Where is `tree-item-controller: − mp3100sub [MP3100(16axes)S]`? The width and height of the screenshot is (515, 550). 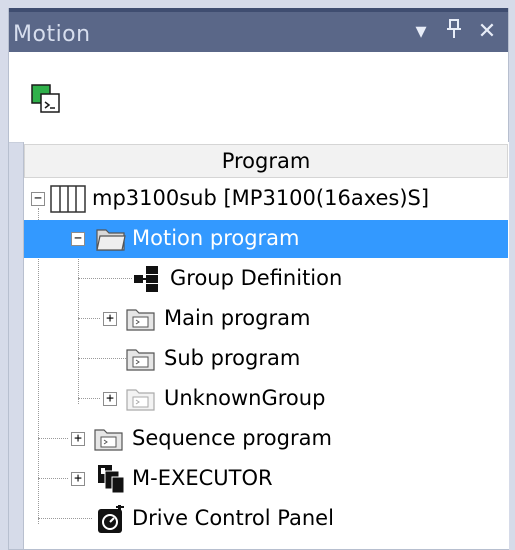 tree-item-controller: − mp3100sub [MP3100(16axes)S] is located at coordinates (266, 199).